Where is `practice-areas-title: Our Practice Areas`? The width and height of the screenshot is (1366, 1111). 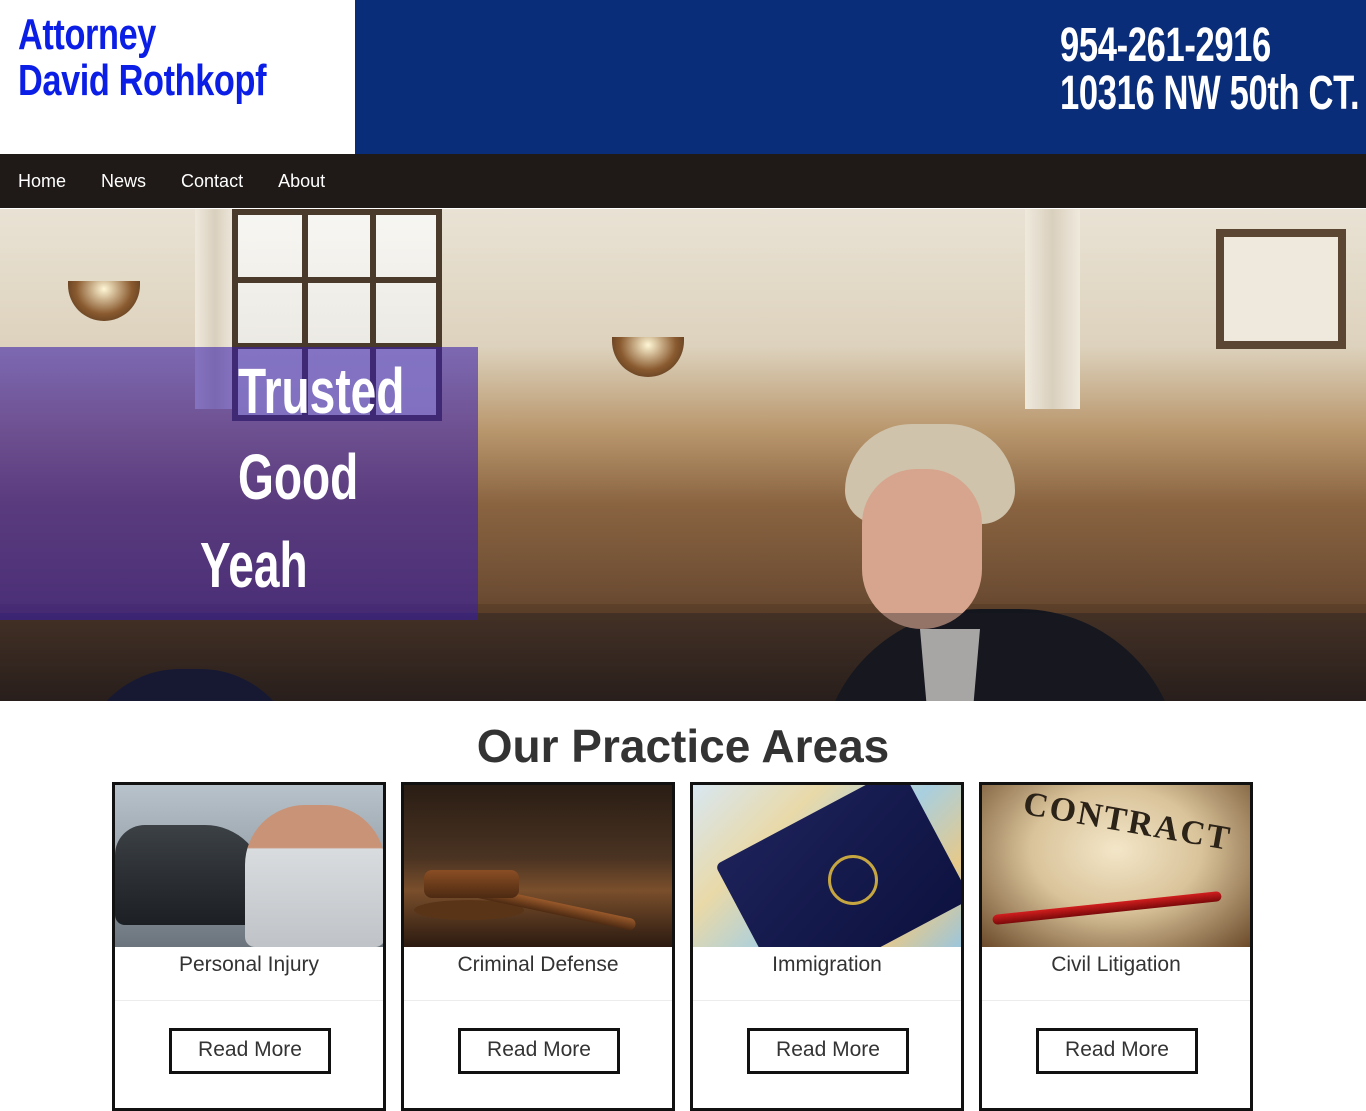 practice-areas-title: Our Practice Areas is located at coordinates (683, 746).